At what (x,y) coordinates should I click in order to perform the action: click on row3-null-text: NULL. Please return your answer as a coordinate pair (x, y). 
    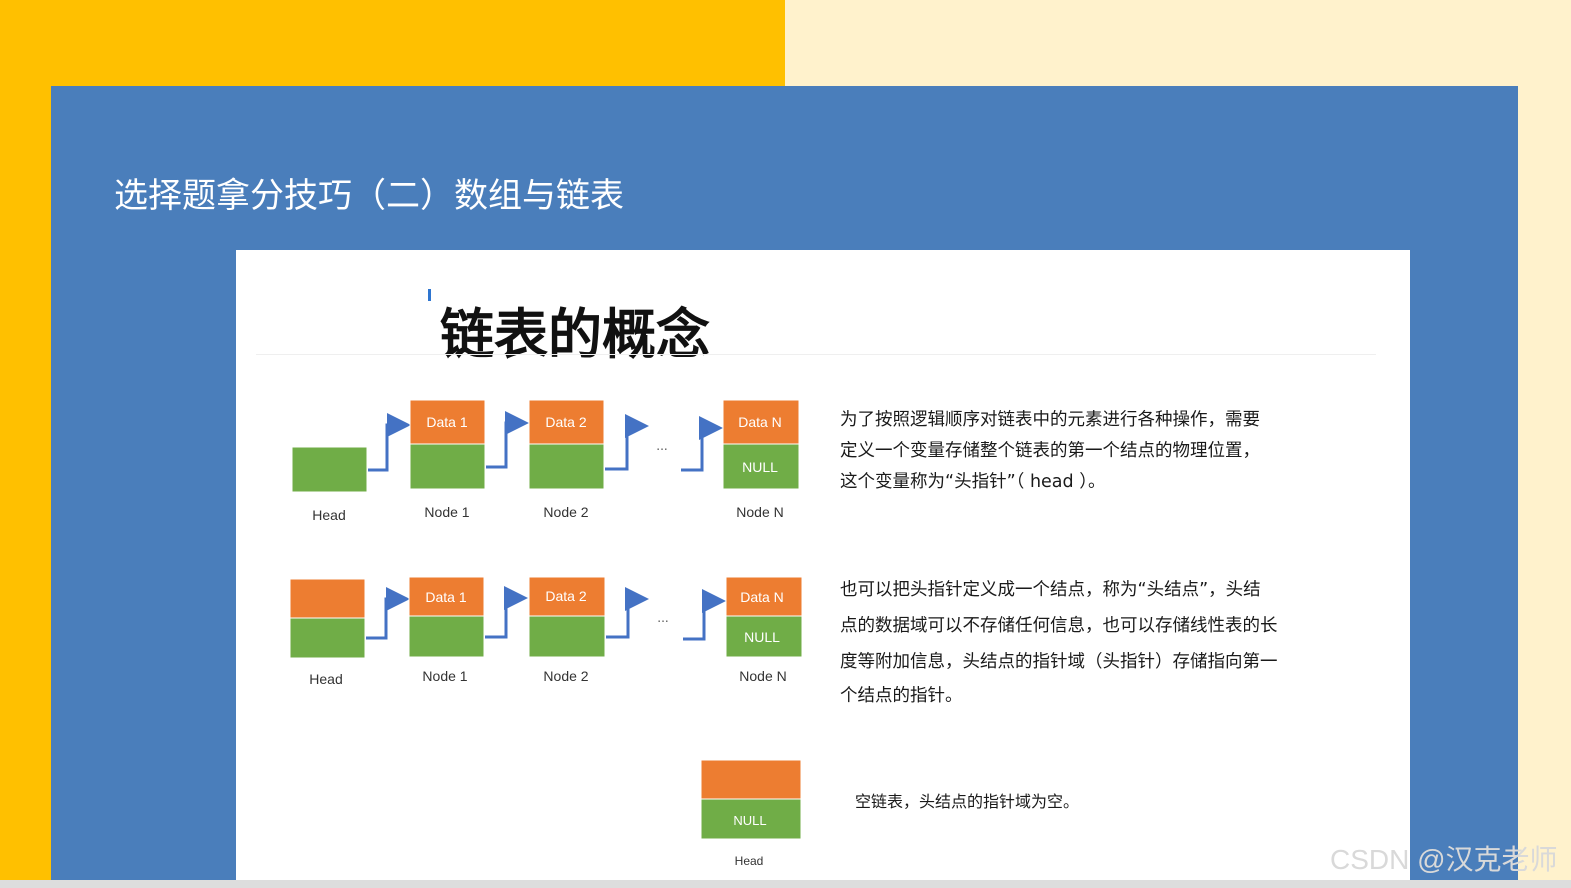
    Looking at the image, I should click on (749, 820).